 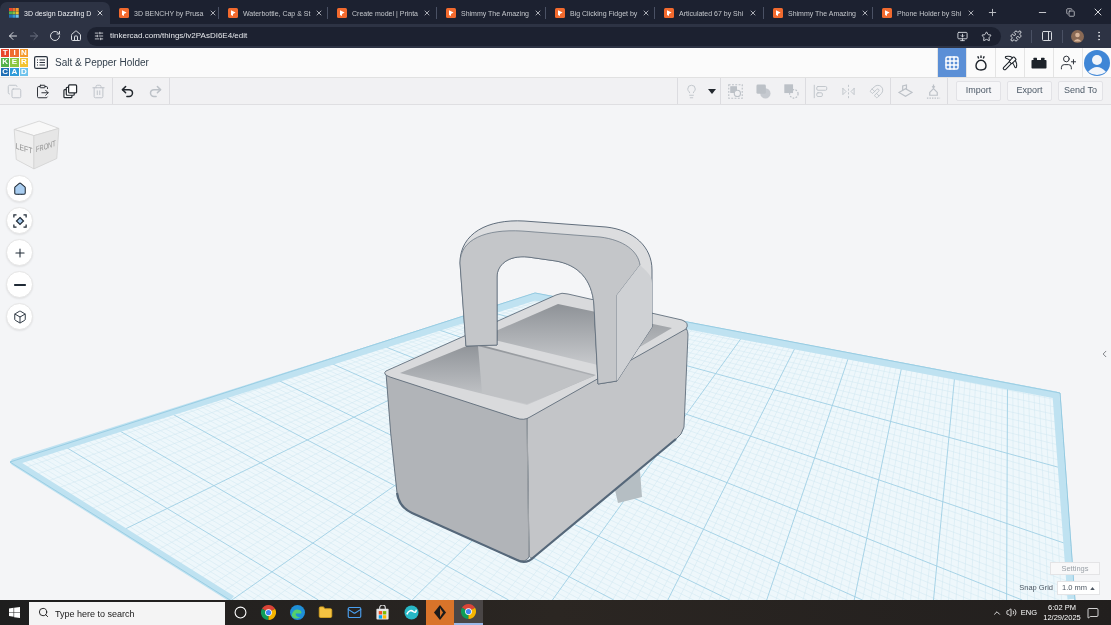 I want to click on toolbar-text-button: Send To, so click(x=1080, y=91).